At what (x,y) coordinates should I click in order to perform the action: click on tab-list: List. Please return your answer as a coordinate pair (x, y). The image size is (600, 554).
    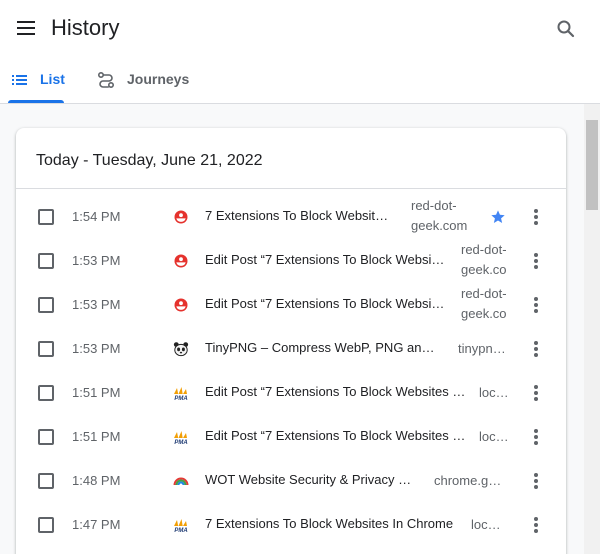
    Looking at the image, I should click on (36, 81).